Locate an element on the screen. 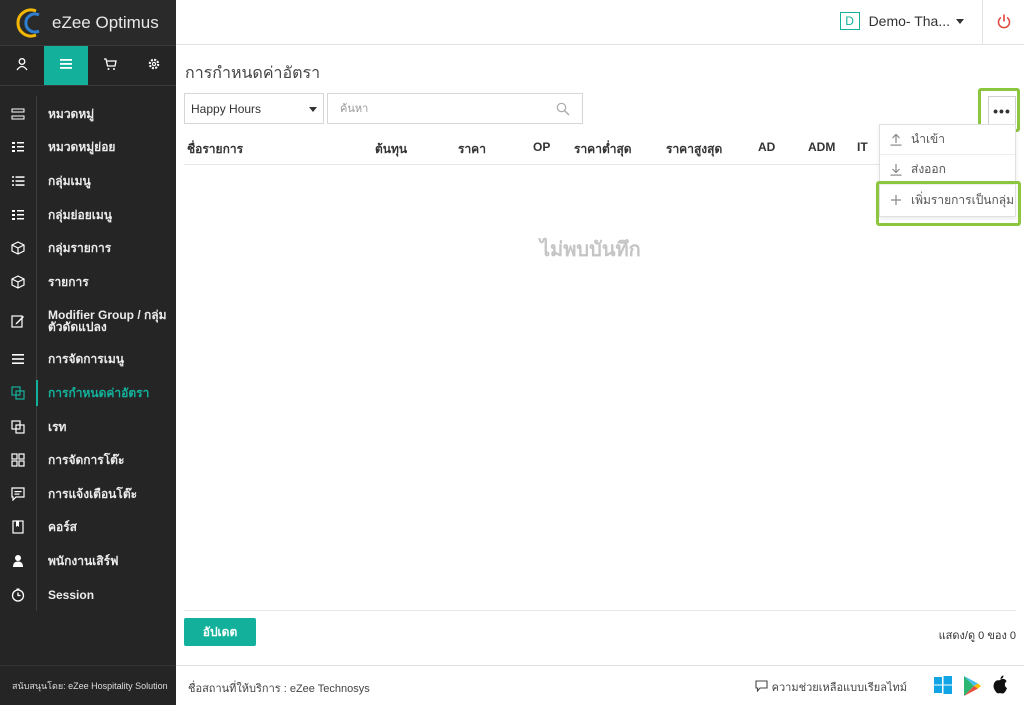 The height and width of the screenshot is (705, 1024). sidebar-item-subcategory: หมวดหมู่ย่อย is located at coordinates (88, 148).